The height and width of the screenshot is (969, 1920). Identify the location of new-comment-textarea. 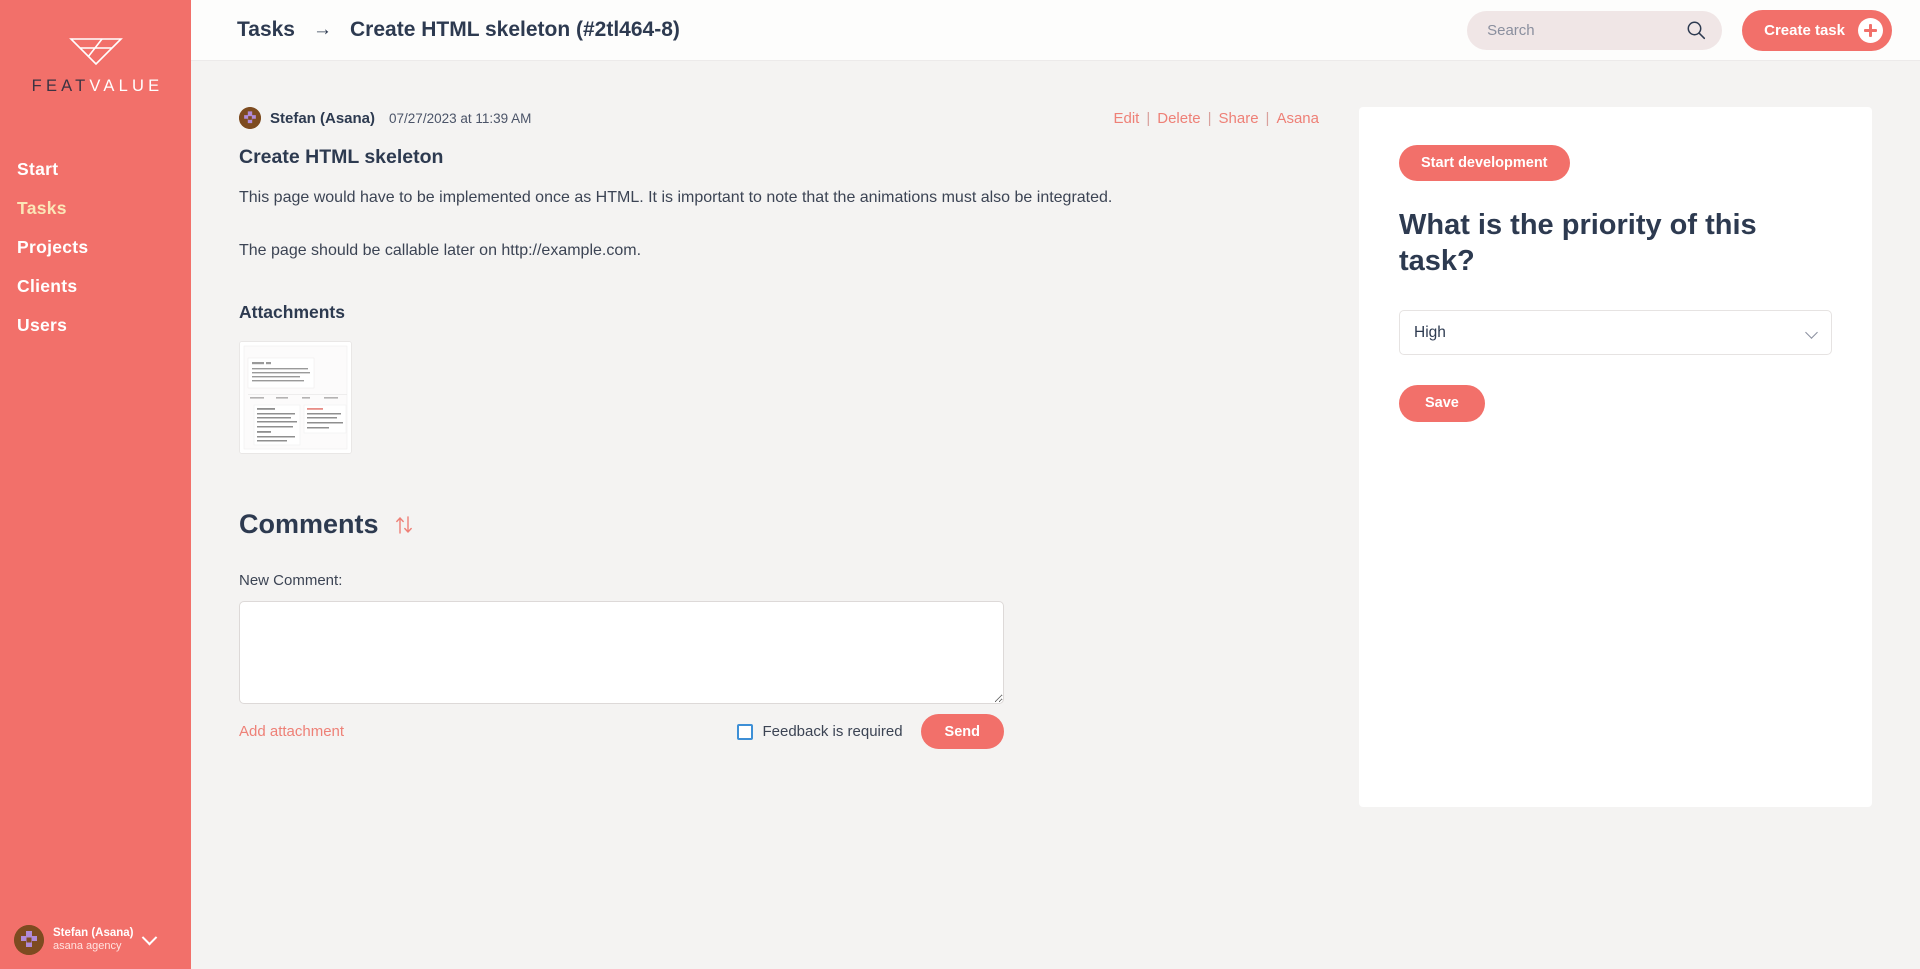
(621, 653).